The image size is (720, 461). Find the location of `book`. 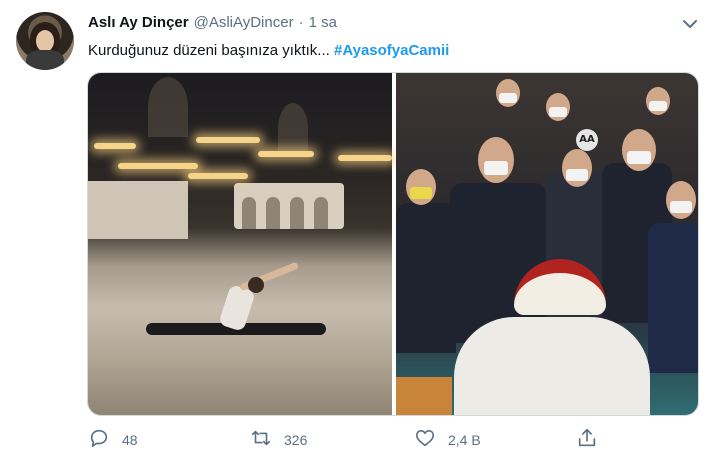

book is located at coordinates (424, 396).